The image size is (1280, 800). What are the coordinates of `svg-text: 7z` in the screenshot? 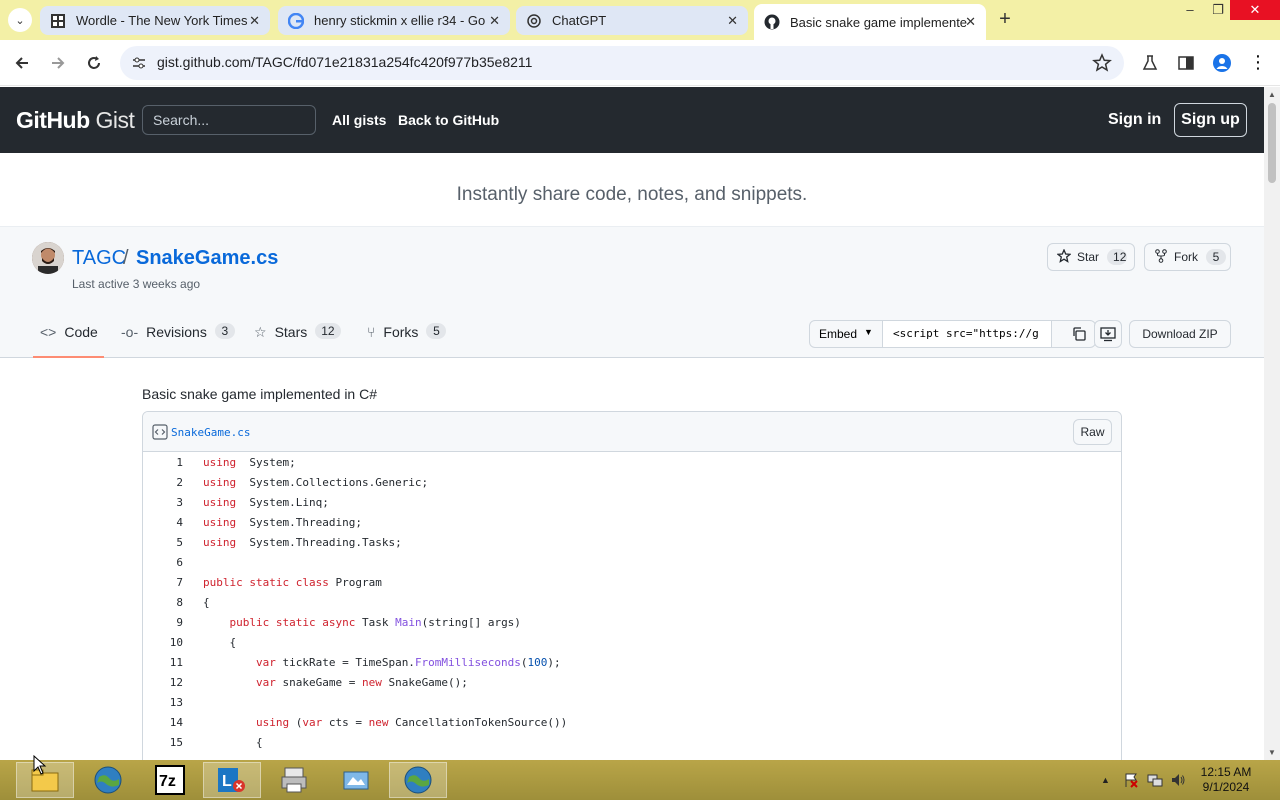 It's located at (167, 781).